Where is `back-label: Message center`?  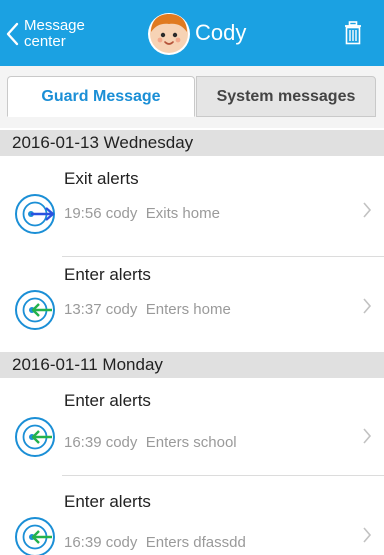
back-label: Message center is located at coordinates (54, 33).